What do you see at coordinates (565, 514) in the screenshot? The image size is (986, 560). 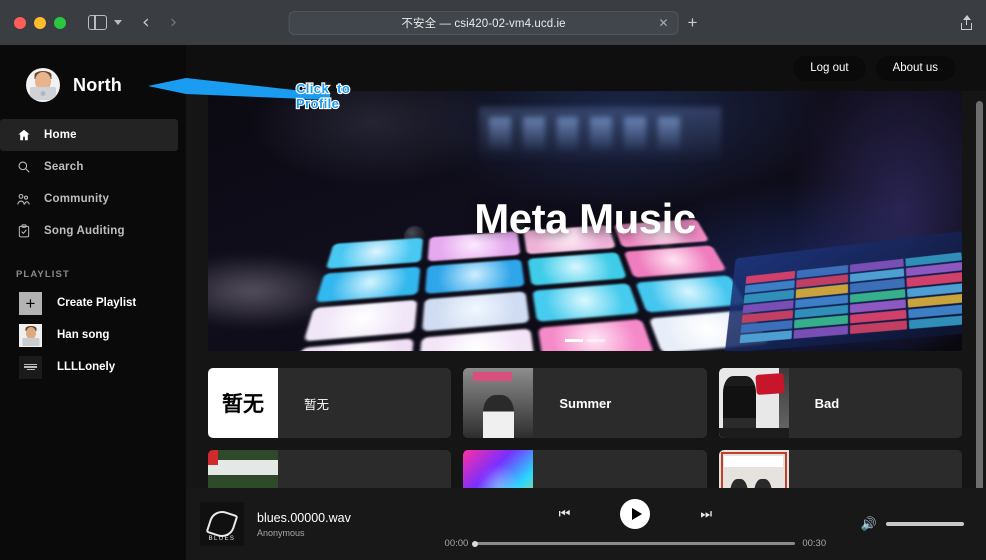 I see `previous-track-button: ⏮` at bounding box center [565, 514].